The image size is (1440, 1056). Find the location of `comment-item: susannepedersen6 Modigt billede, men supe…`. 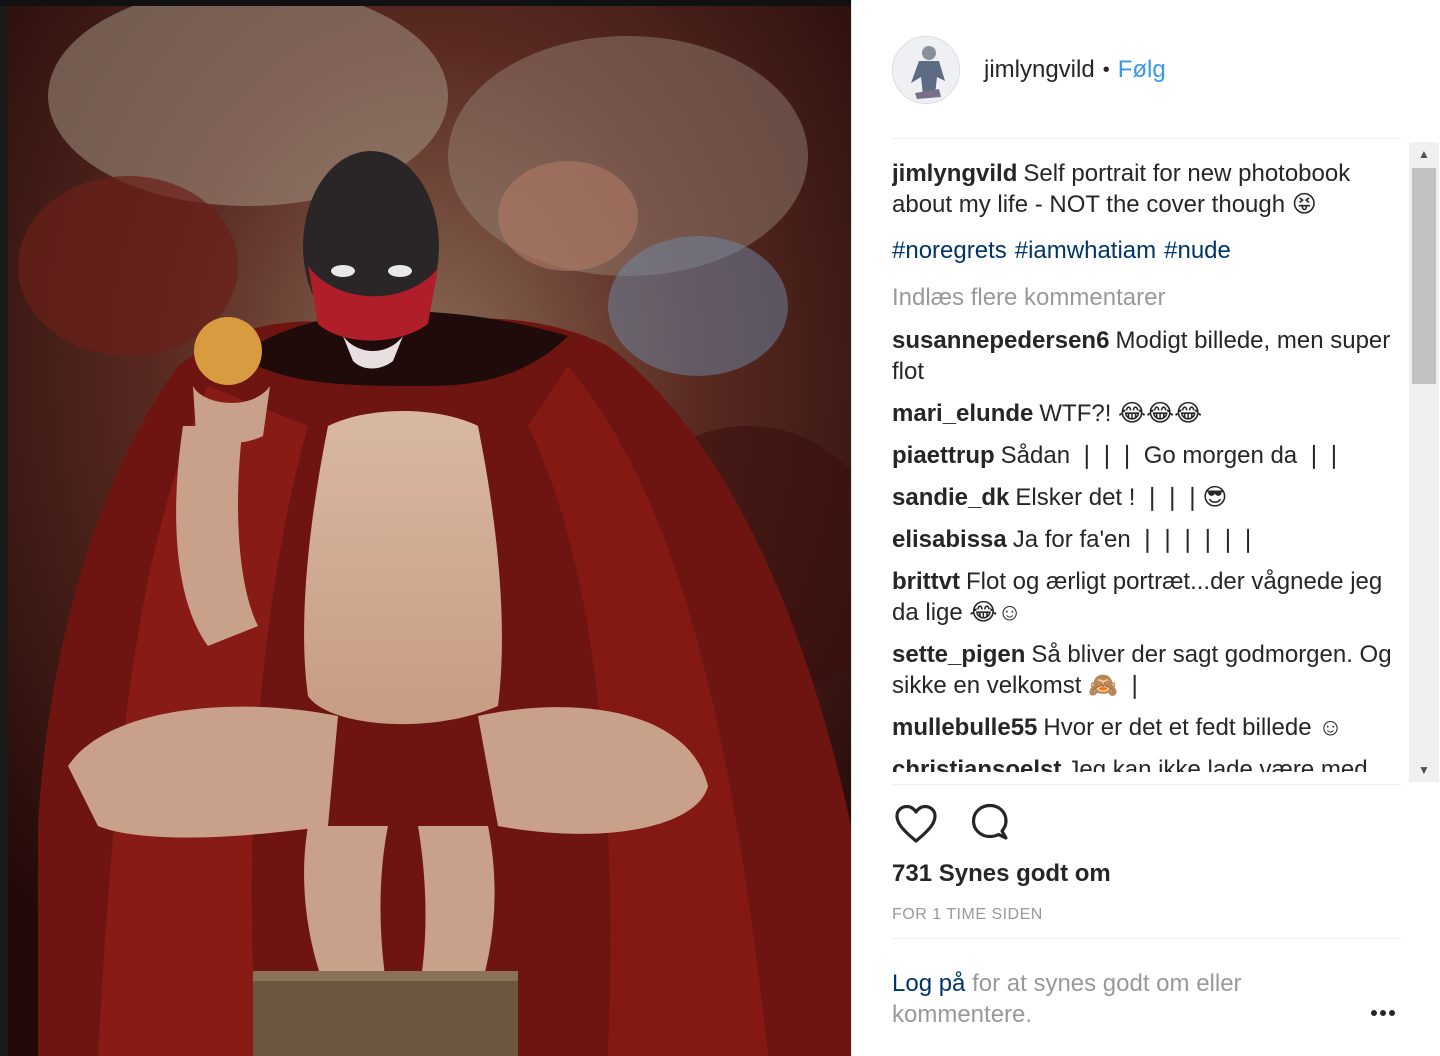

comment-item: susannepedersen6 Modigt billede, men supe… is located at coordinates (1147, 356).